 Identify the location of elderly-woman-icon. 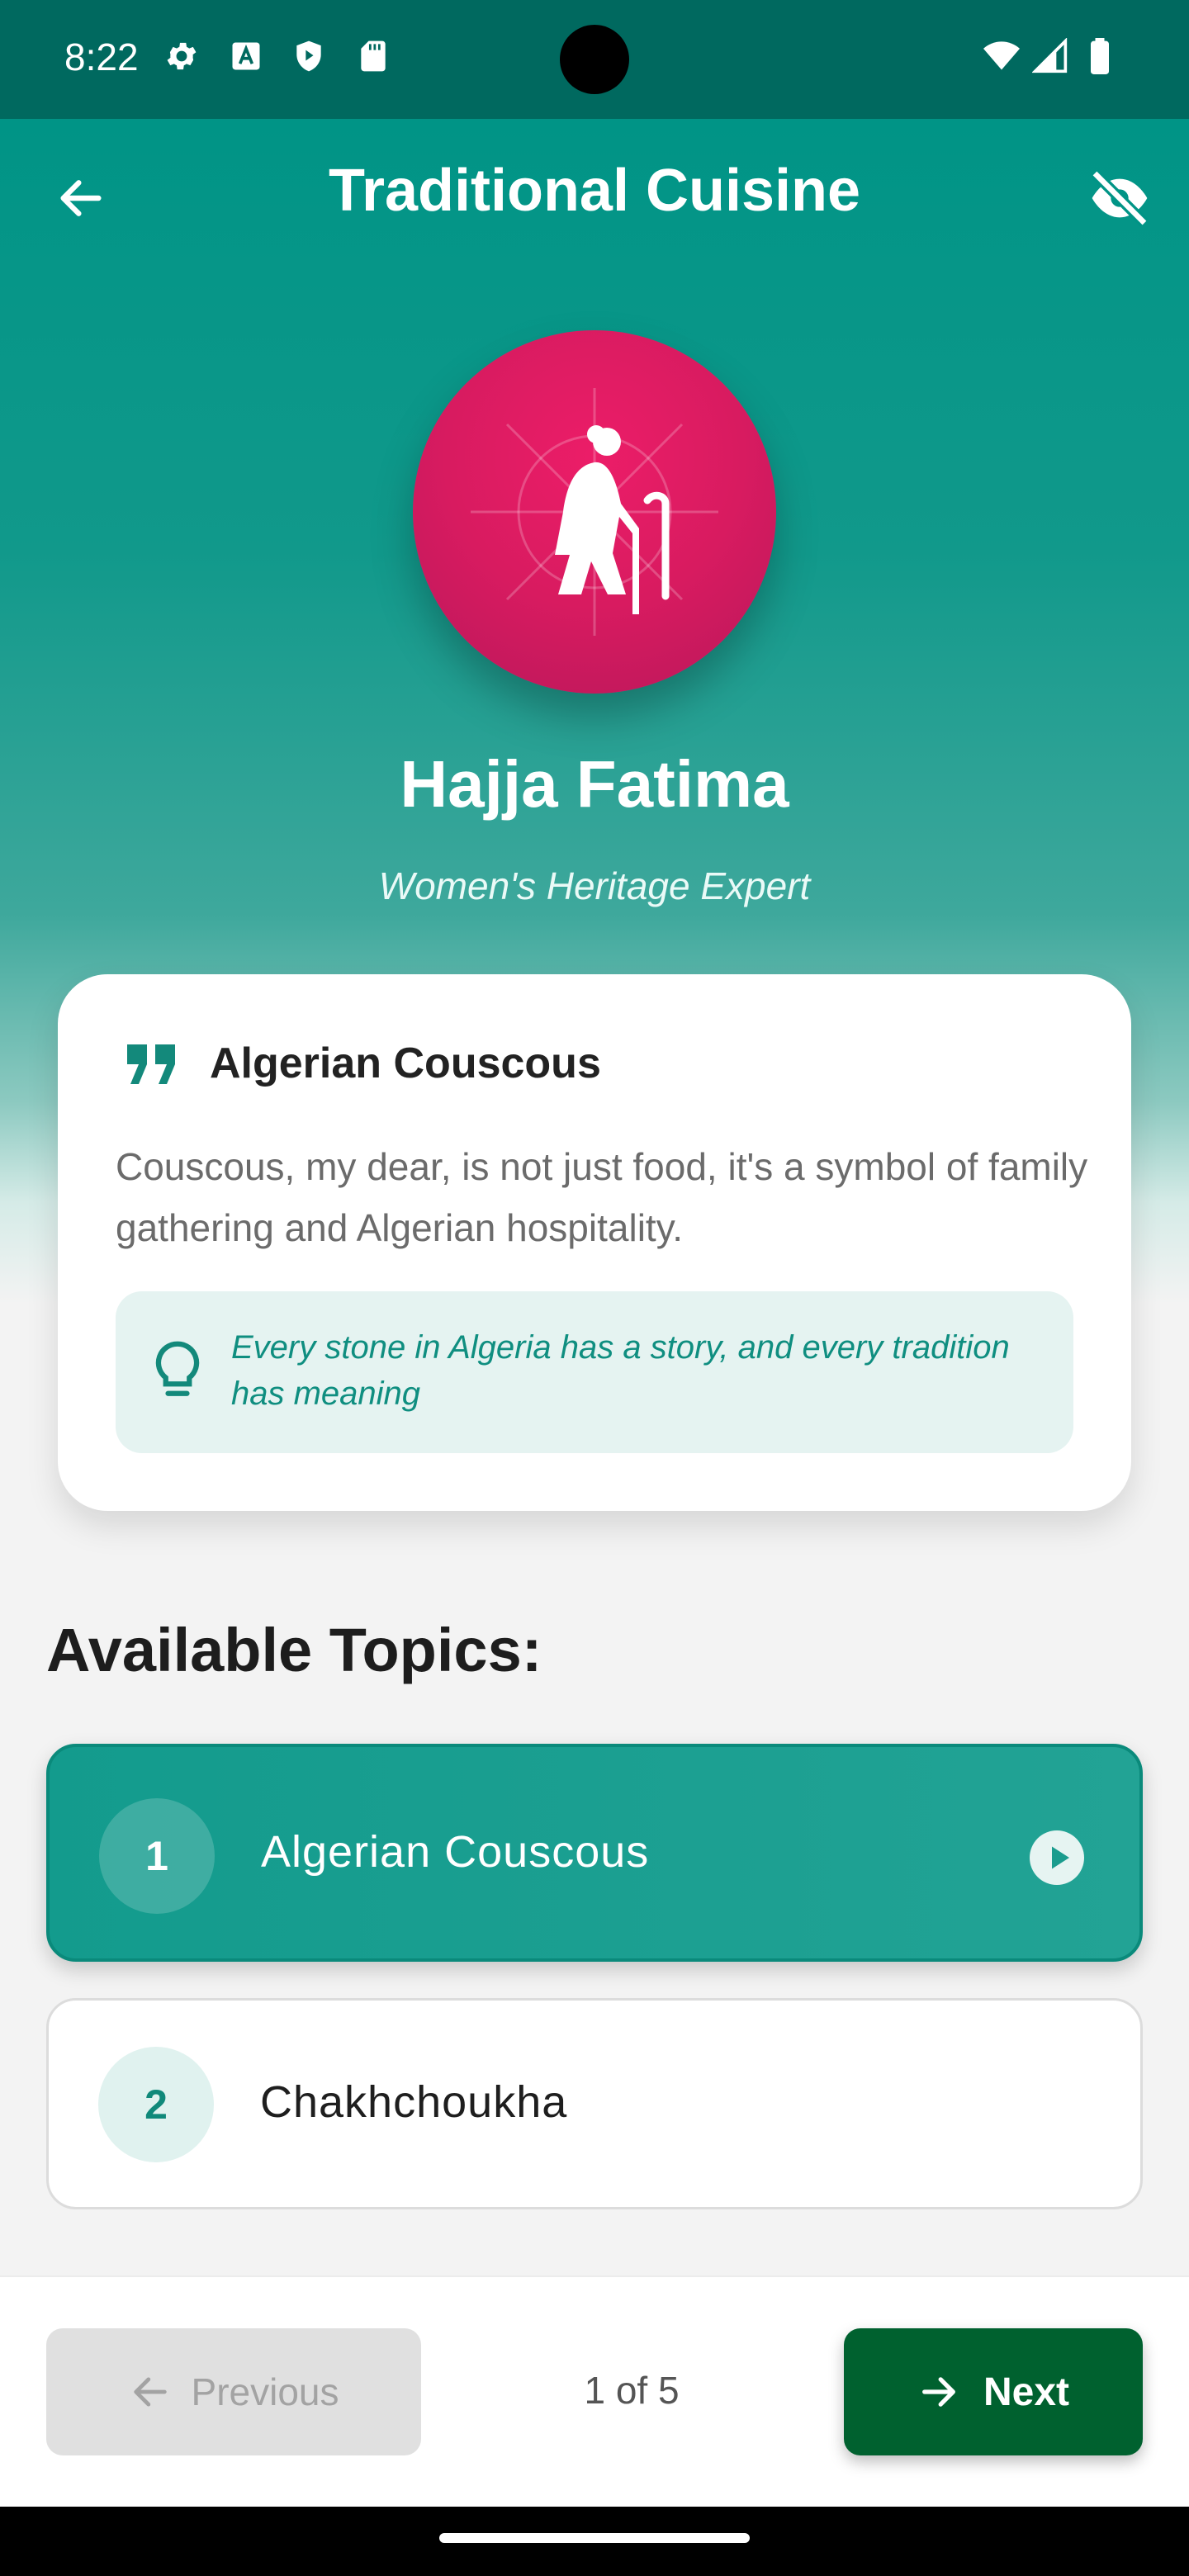
(594, 512).